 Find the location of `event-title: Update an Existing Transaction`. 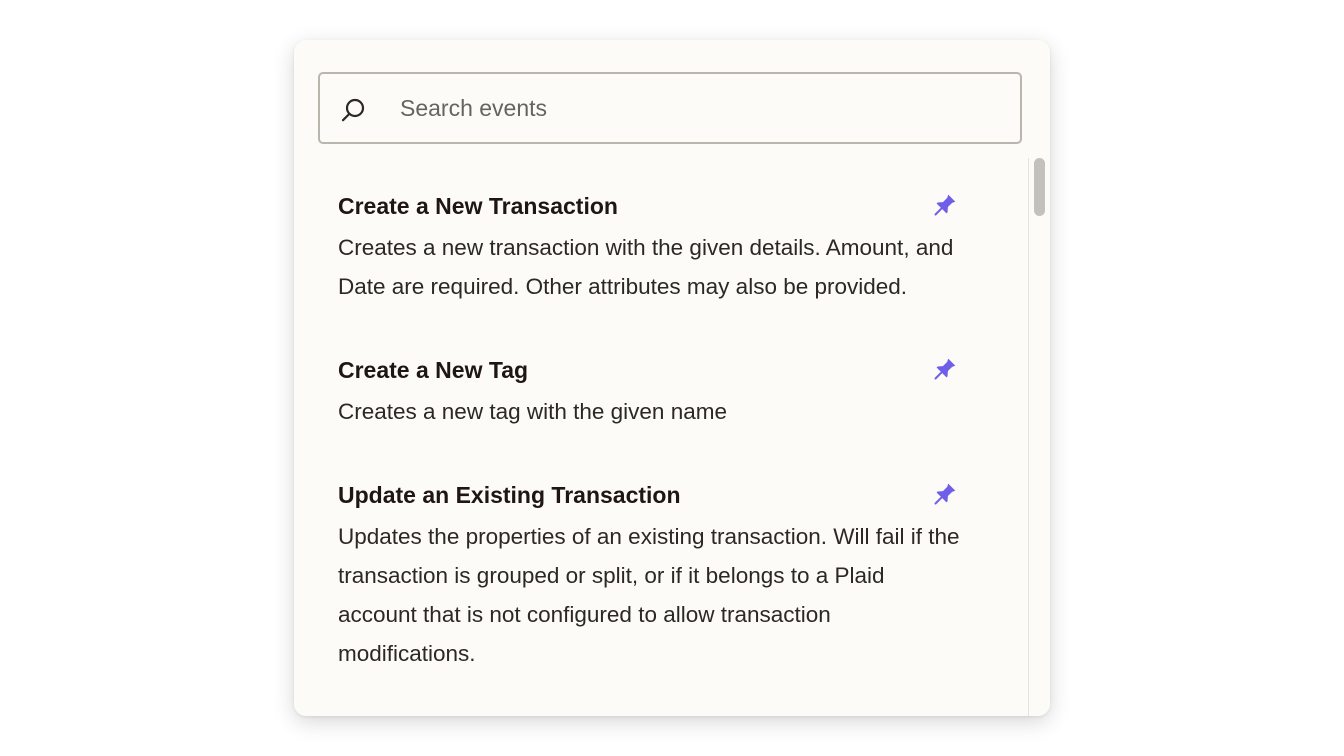

event-title: Update an Existing Transaction is located at coordinates (509, 495).